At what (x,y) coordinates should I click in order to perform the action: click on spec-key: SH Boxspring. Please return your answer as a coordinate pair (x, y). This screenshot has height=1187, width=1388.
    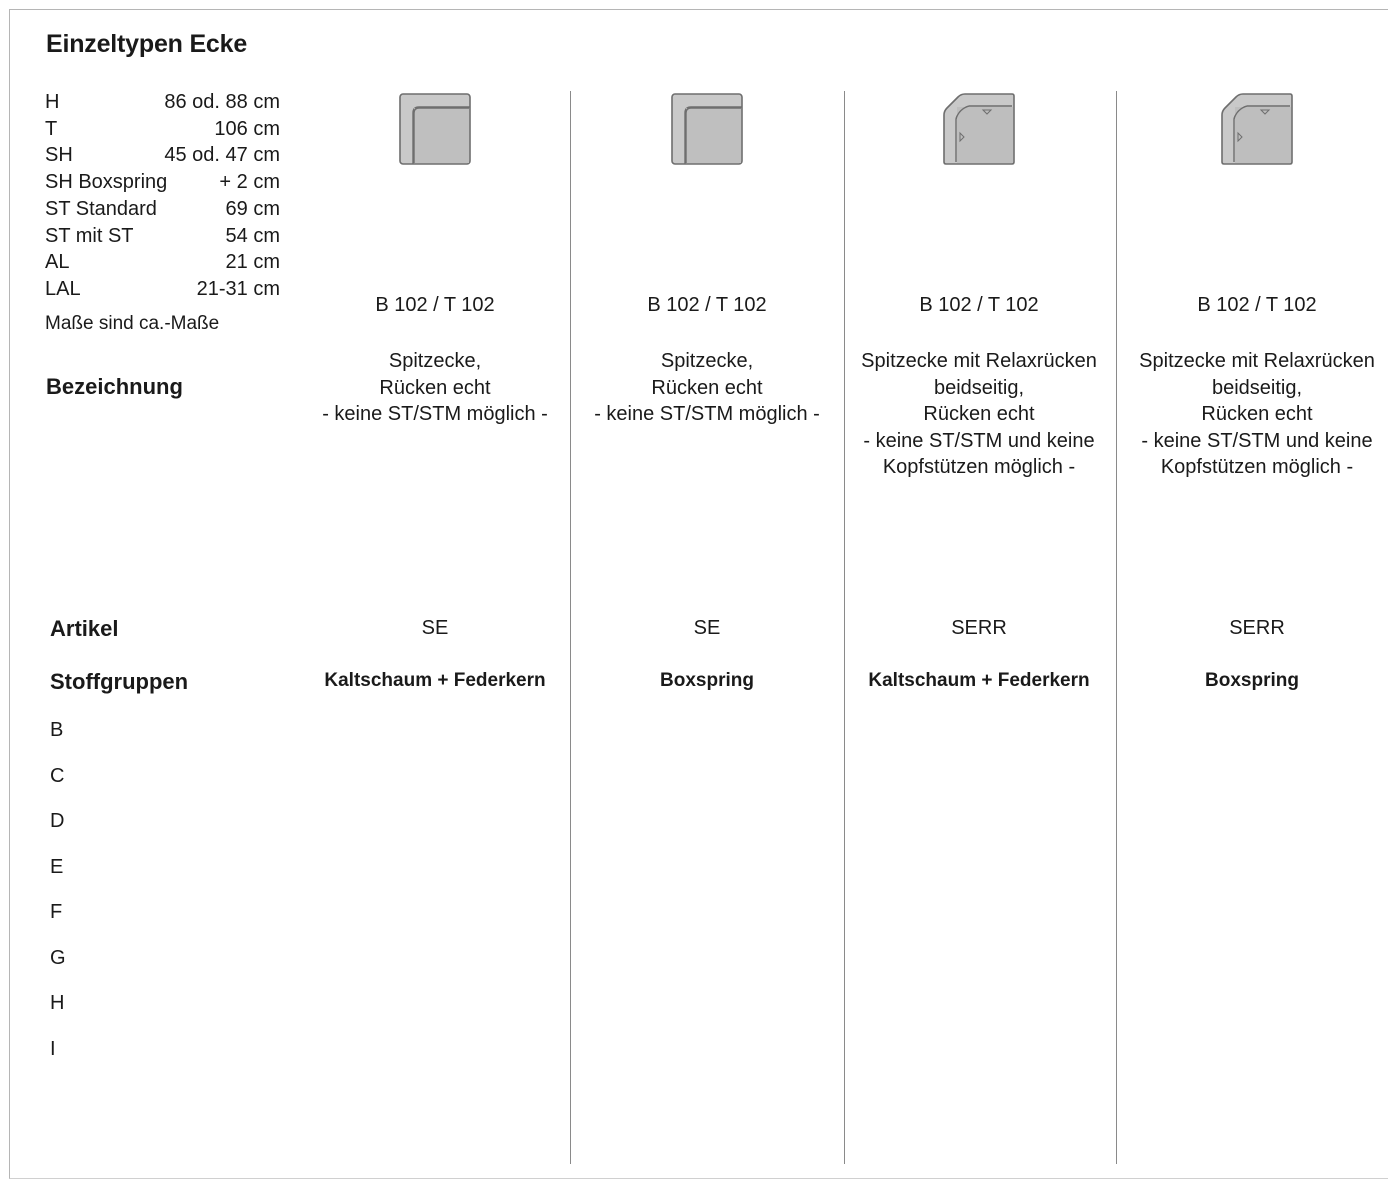
    Looking at the image, I should click on (106, 182).